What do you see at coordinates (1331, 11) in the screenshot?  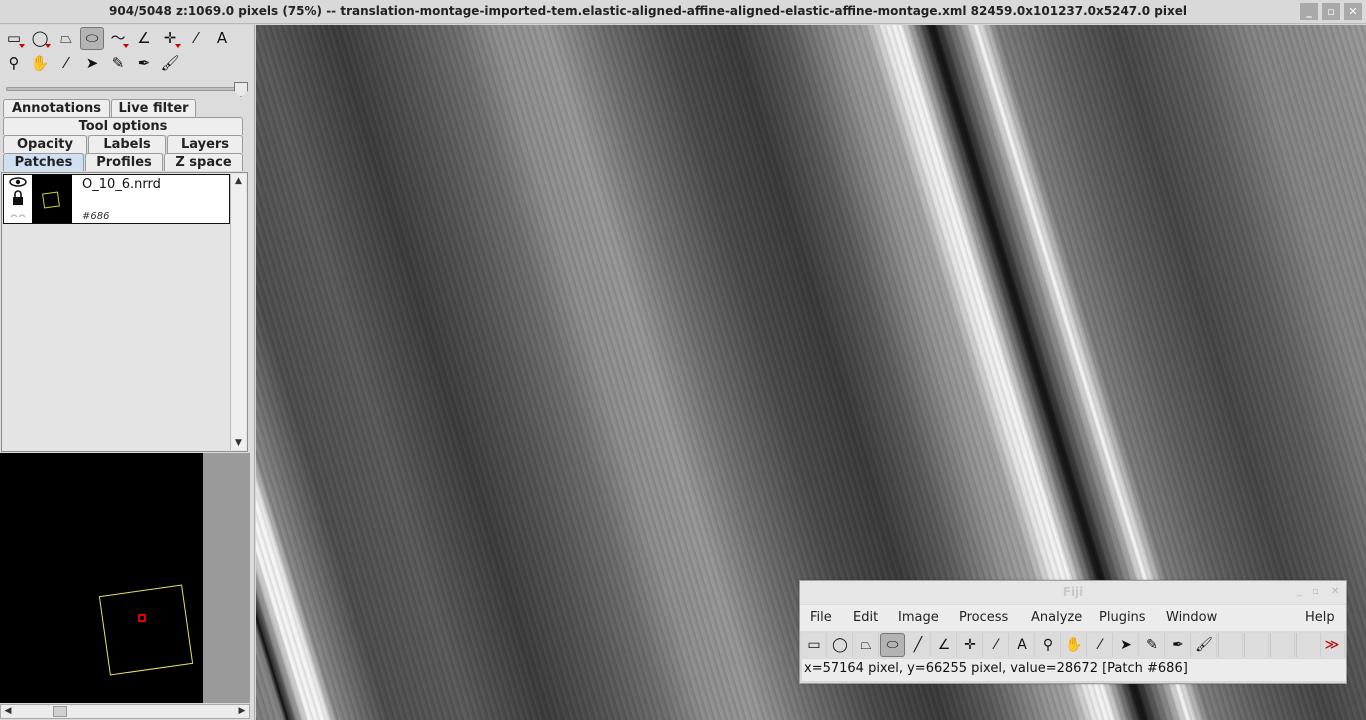 I see `maximize-icon: ▫` at bounding box center [1331, 11].